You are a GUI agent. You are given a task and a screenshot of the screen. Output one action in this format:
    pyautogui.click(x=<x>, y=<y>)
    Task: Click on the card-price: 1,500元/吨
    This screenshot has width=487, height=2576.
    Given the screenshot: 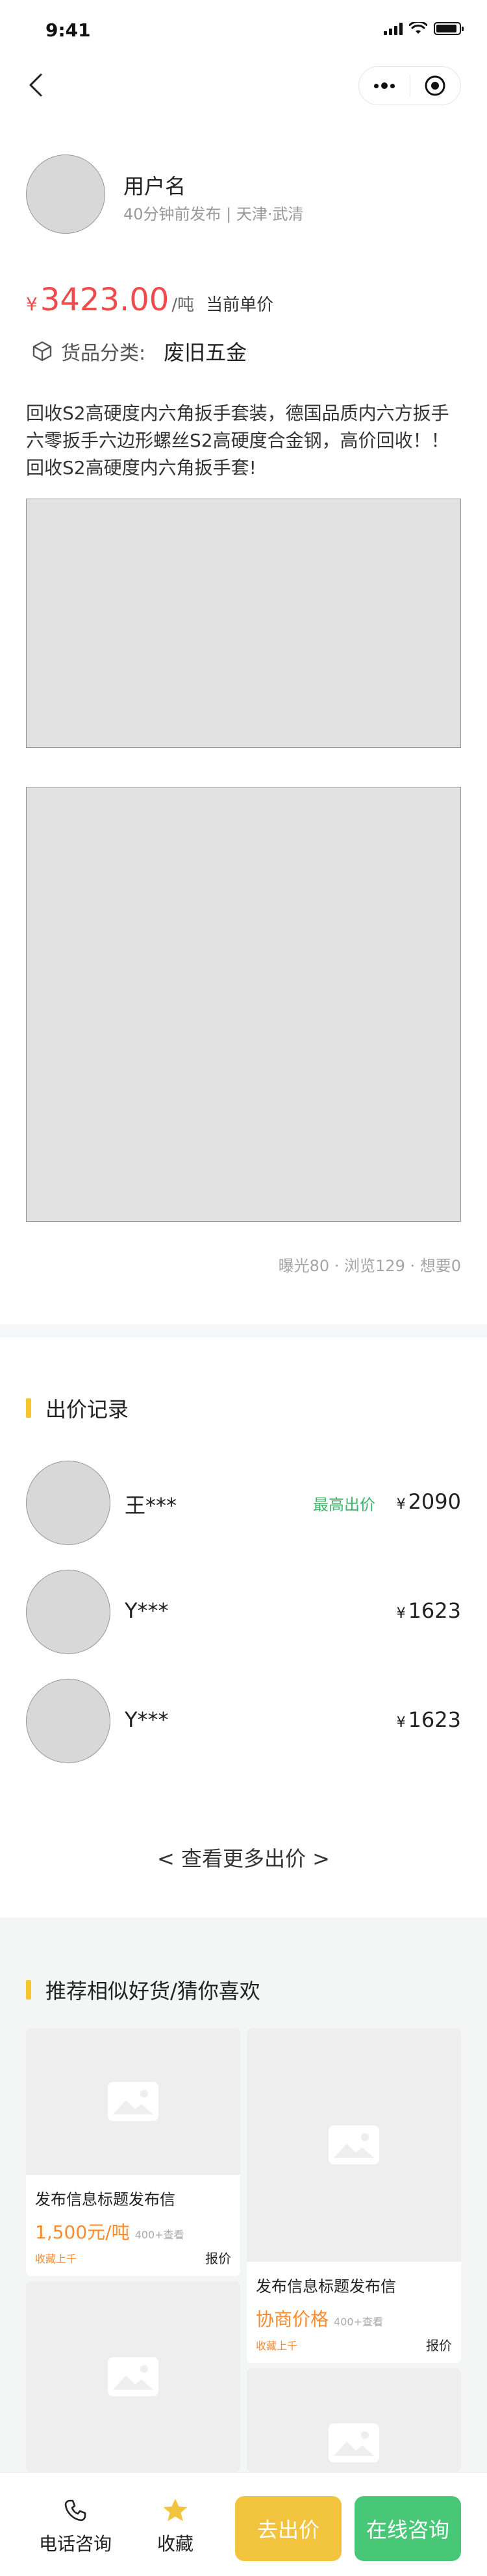 What is the action you would take?
    pyautogui.click(x=82, y=2232)
    